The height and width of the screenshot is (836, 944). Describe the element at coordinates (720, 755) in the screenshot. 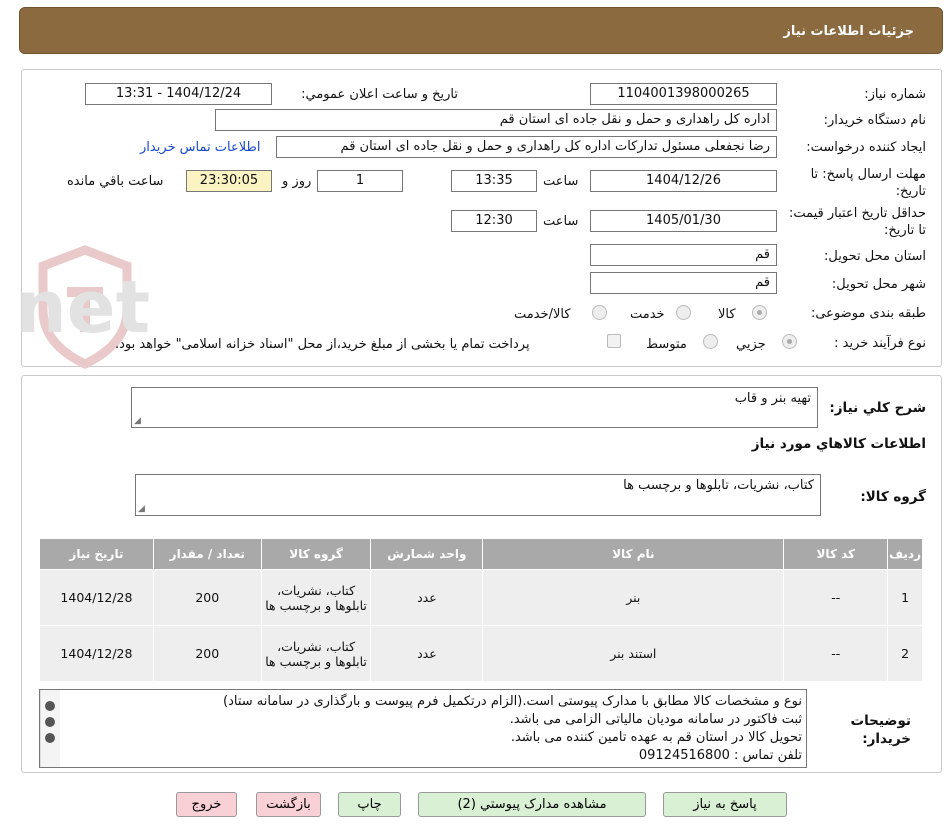

I see `notes-line: تلفن تماس : 09124516800` at that location.